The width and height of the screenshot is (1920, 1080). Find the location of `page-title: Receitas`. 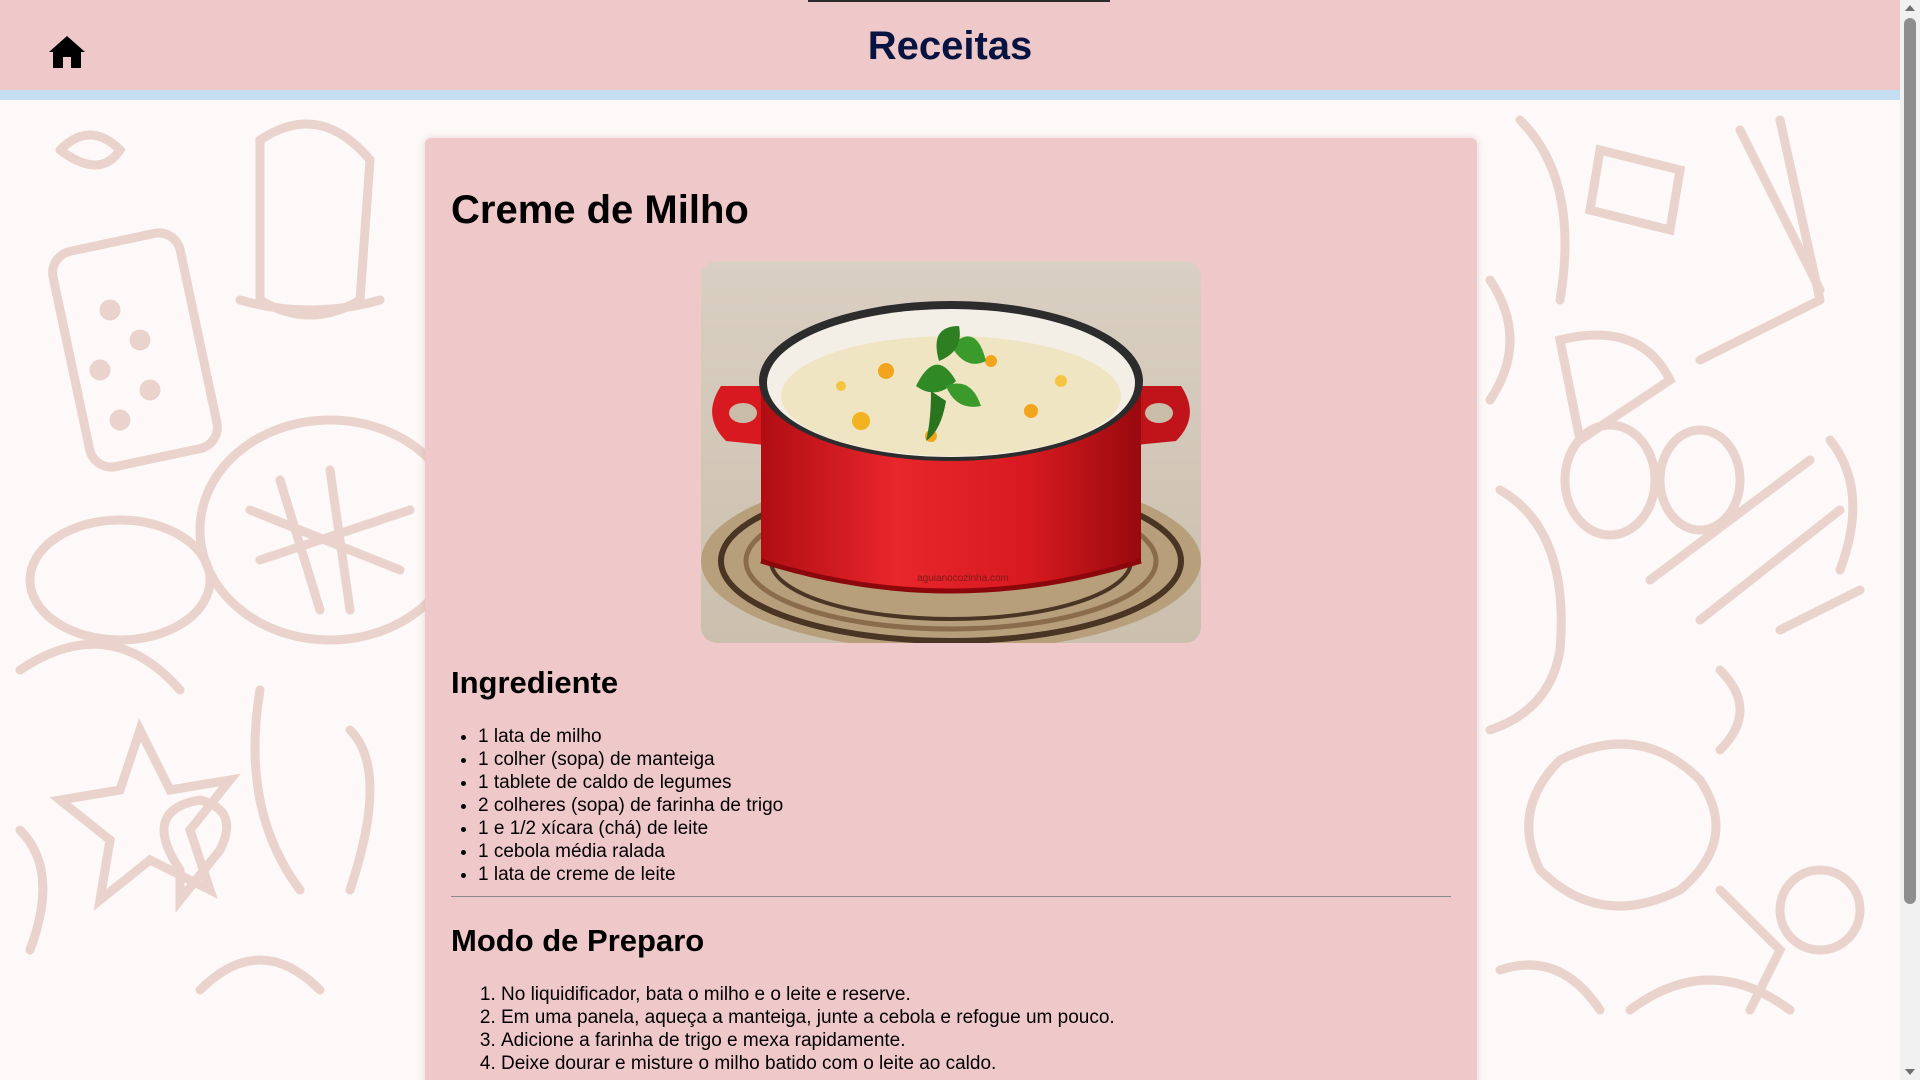

page-title: Receitas is located at coordinates (950, 46).